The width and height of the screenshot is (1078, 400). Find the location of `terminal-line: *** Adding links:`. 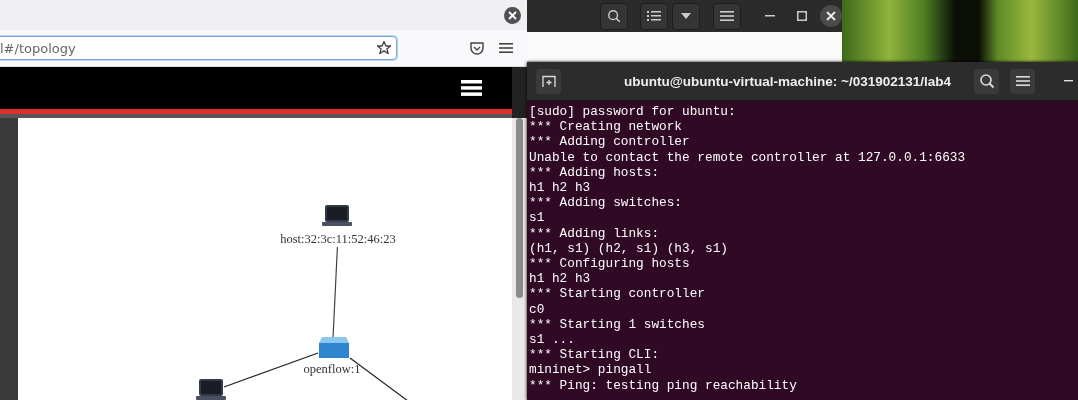

terminal-line: *** Adding links: is located at coordinates (594, 233).